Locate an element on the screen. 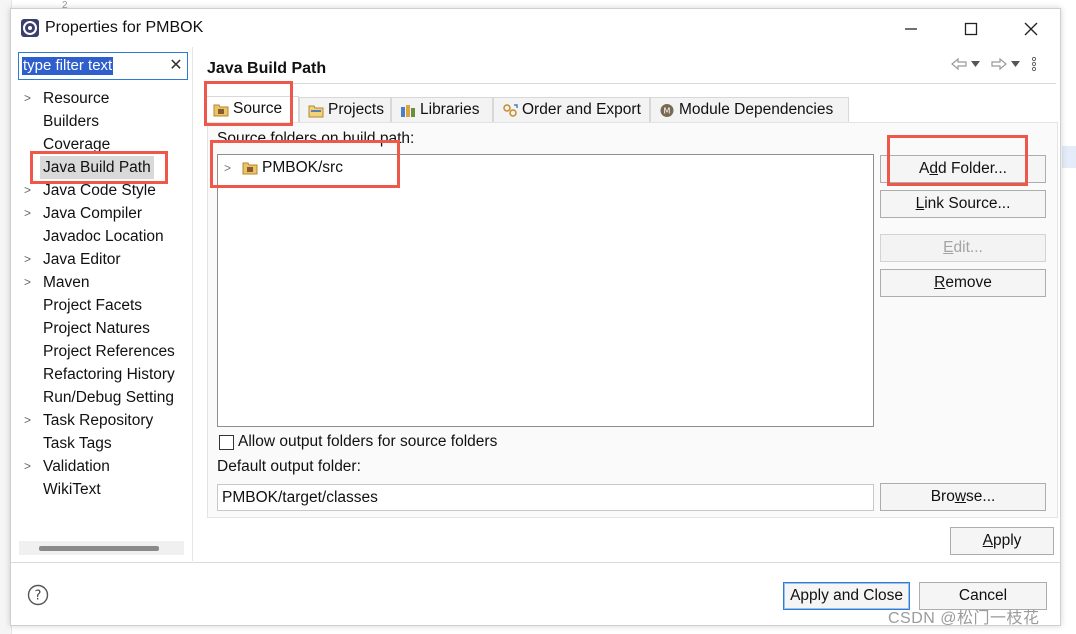 This screenshot has height=634, width=1076. tree-item-label: Builders is located at coordinates (71, 121).